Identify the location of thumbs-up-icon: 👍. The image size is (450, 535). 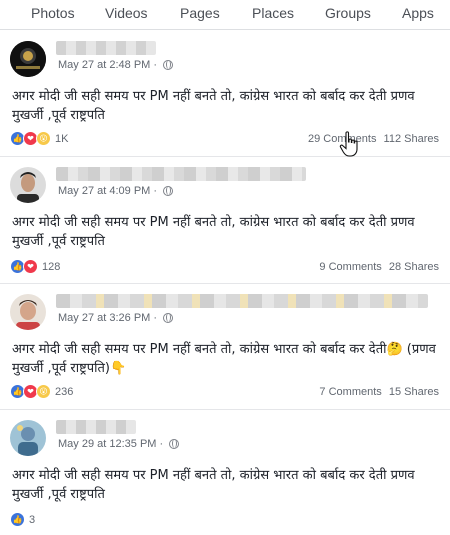
(17, 519).